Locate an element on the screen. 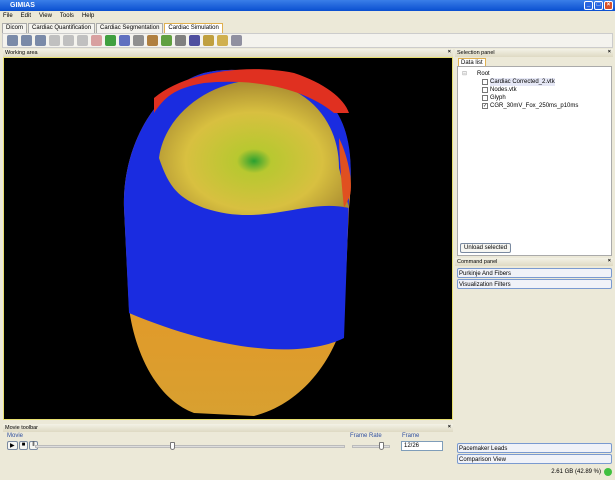 This screenshot has height=480, width=615. expand-icon: ⊟ is located at coordinates (464, 74).